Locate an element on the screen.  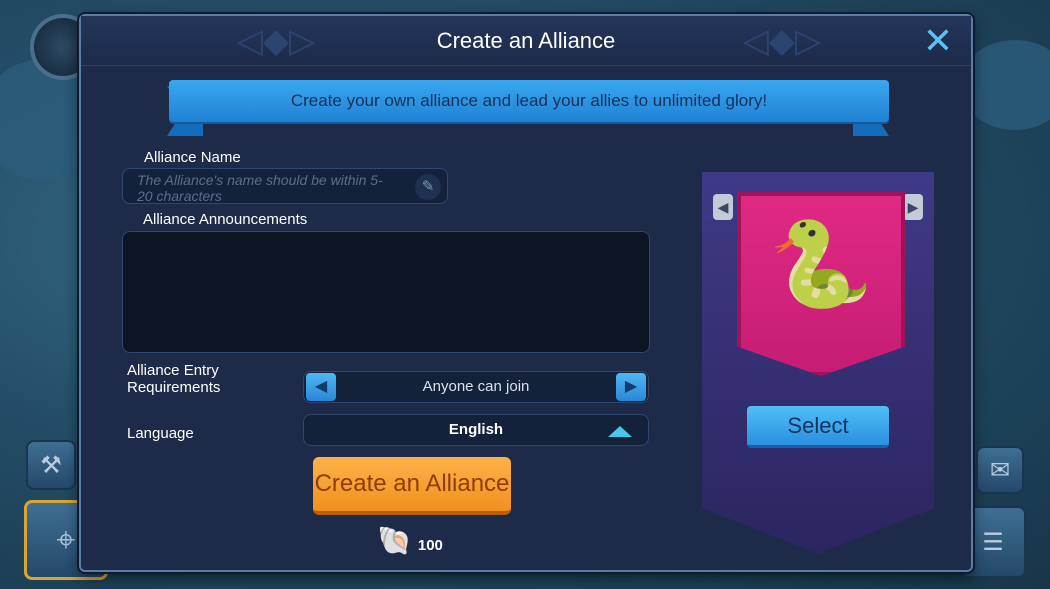
entry-requirements-value: Anyone can join is located at coordinates (476, 386).